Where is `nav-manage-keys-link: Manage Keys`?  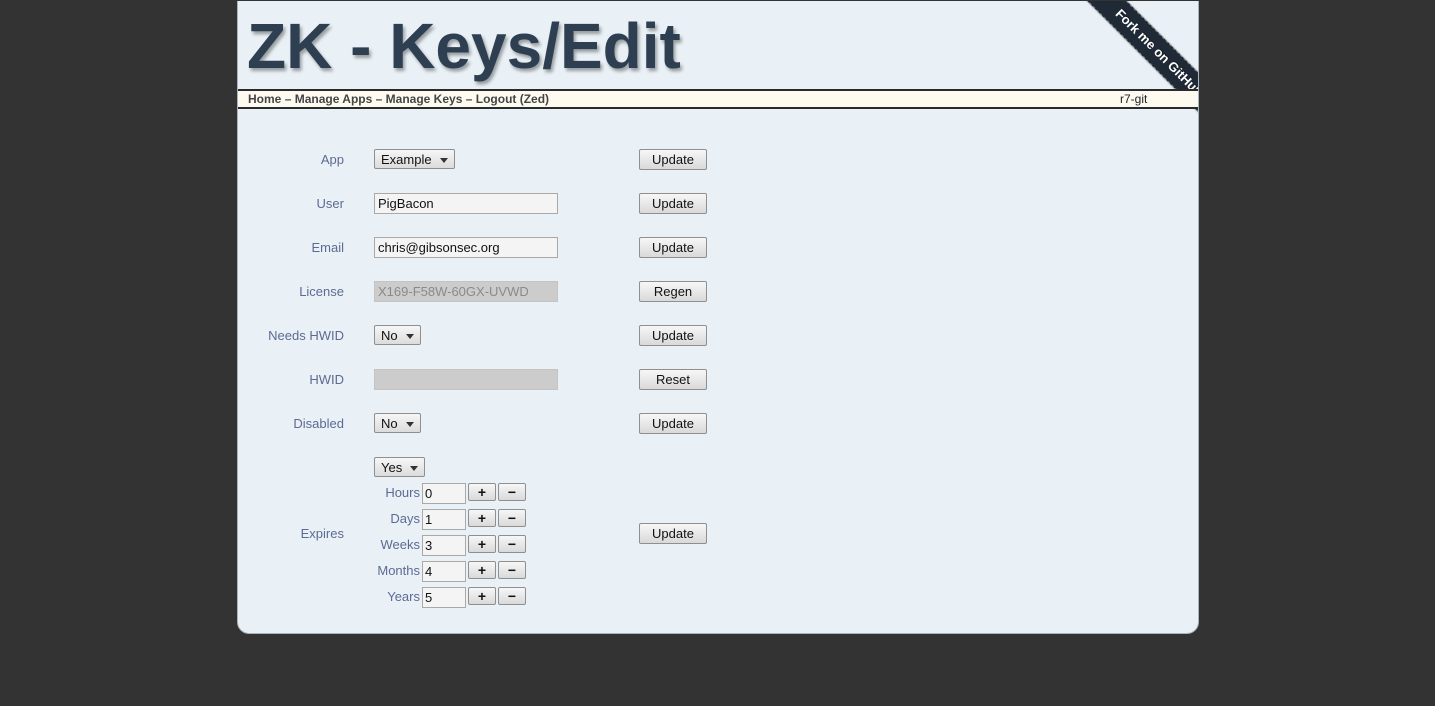 nav-manage-keys-link: Manage Keys is located at coordinates (424, 99).